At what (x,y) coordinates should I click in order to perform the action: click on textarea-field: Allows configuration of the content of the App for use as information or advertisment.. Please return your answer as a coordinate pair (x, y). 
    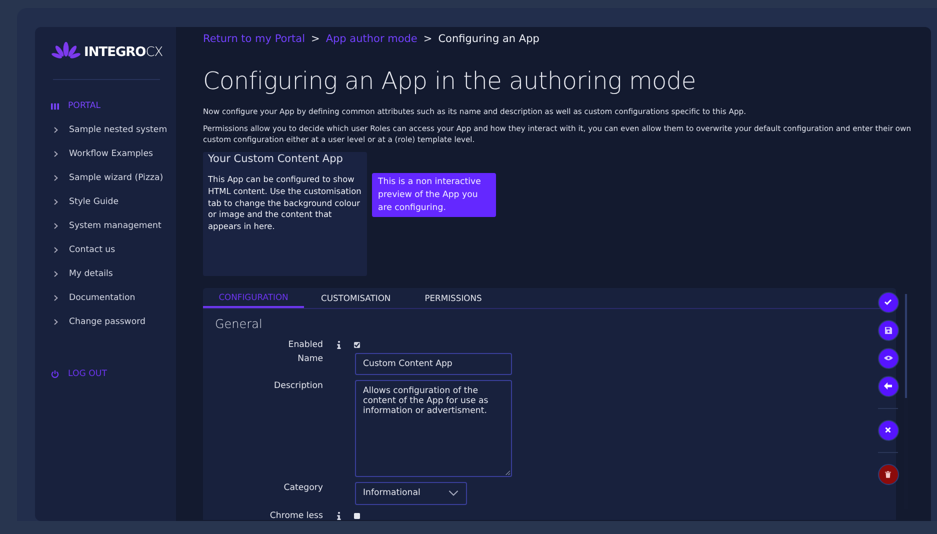
    Looking at the image, I should click on (433, 428).